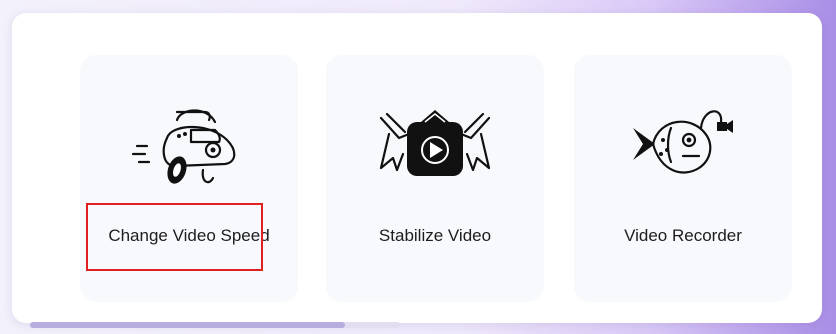 This screenshot has height=334, width=836. What do you see at coordinates (435, 235) in the screenshot?
I see `tool-label: Stabilize Video` at bounding box center [435, 235].